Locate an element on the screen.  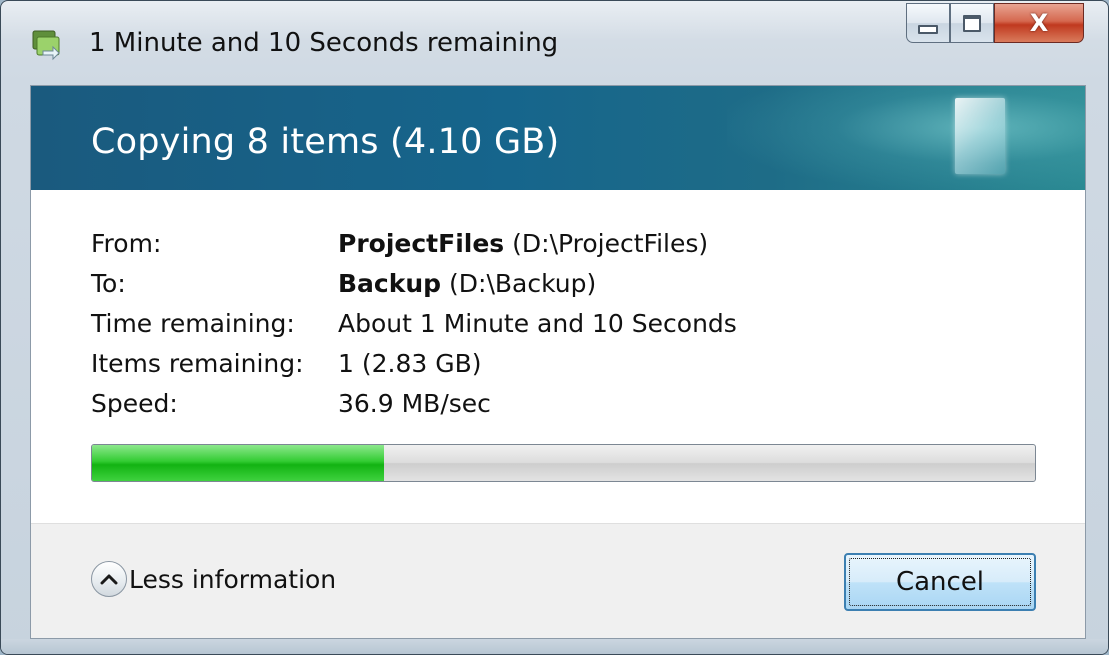
header-glow is located at coordinates (906, 138).